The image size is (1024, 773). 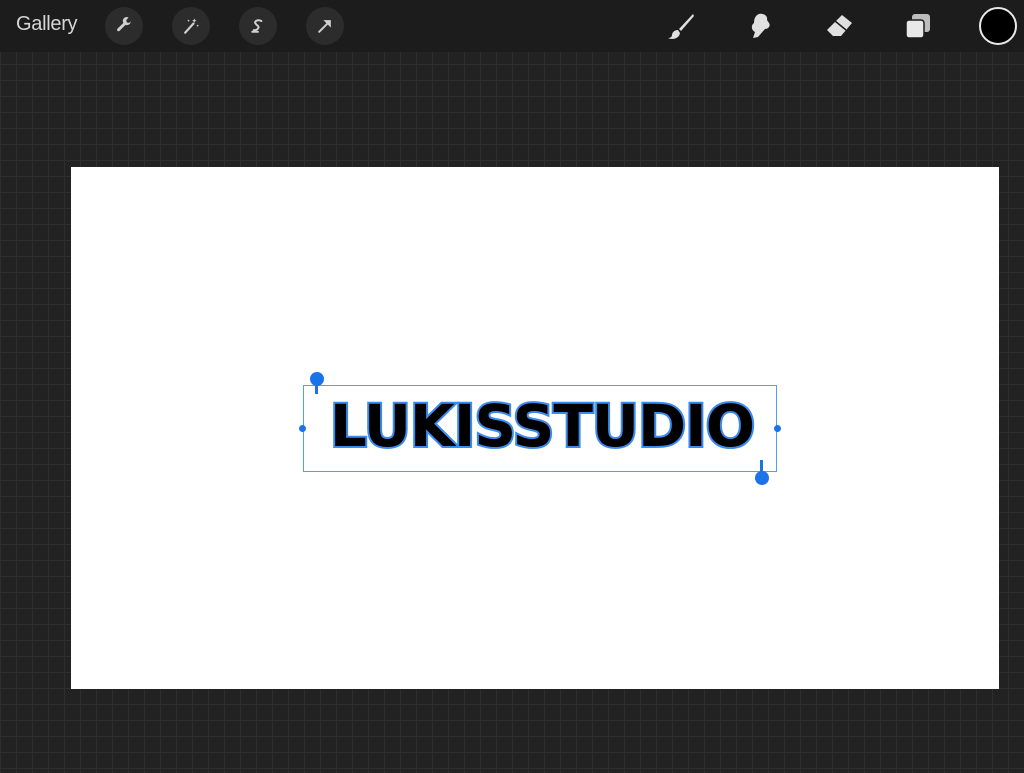 What do you see at coordinates (302, 428) in the screenshot?
I see `left-side-handle` at bounding box center [302, 428].